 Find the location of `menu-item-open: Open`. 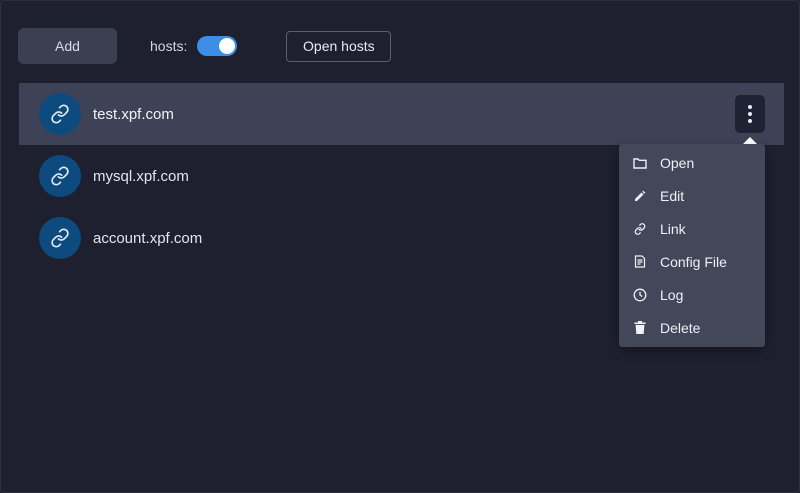

menu-item-open: Open is located at coordinates (692, 162).